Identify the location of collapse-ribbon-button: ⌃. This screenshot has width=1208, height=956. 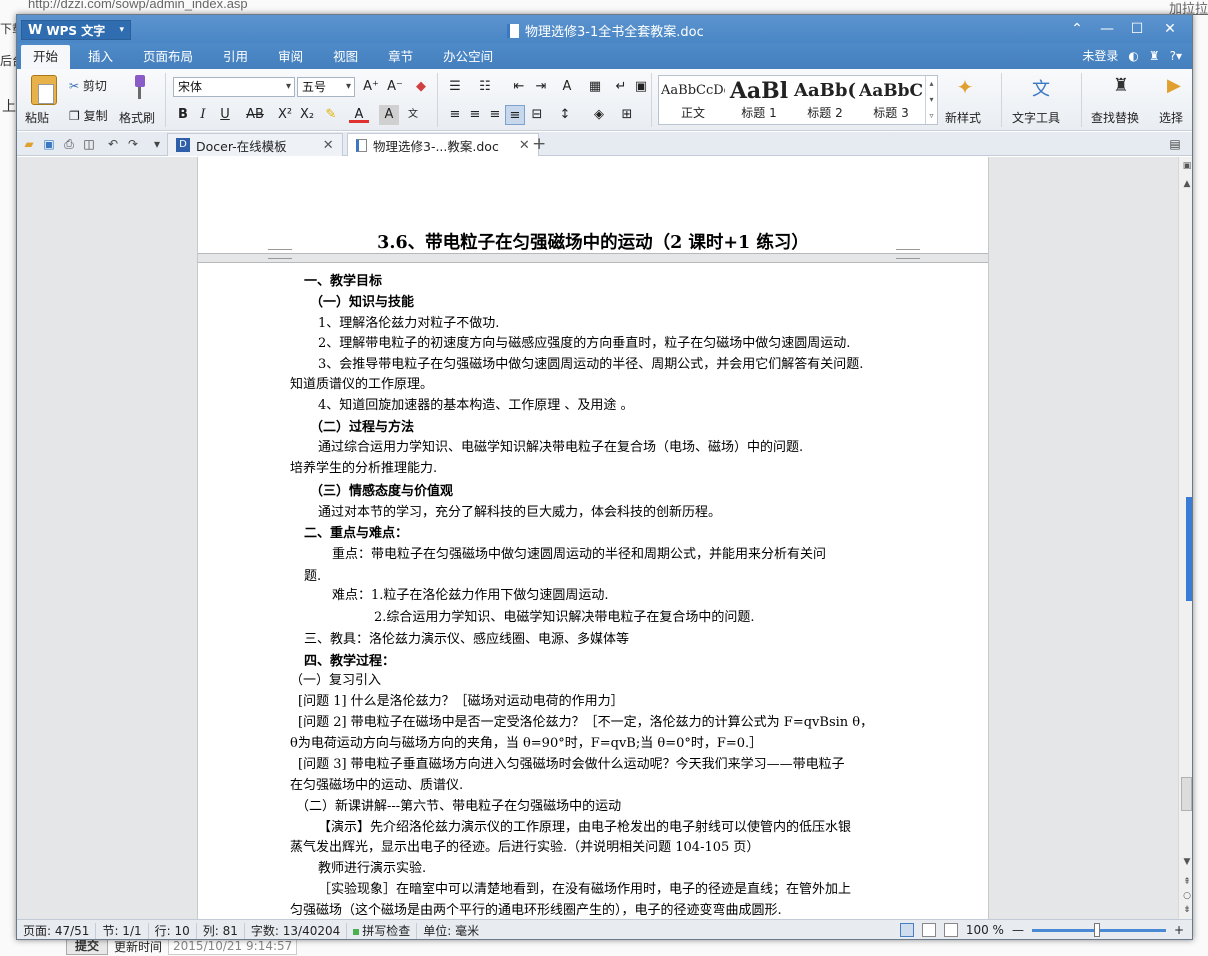
(1077, 29).